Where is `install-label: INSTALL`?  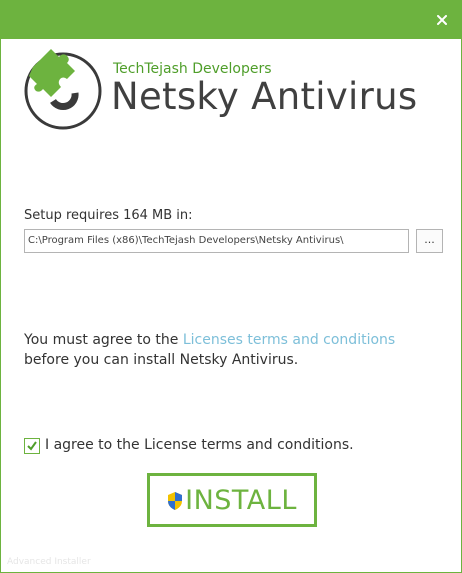
install-label: INSTALL is located at coordinates (241, 500).